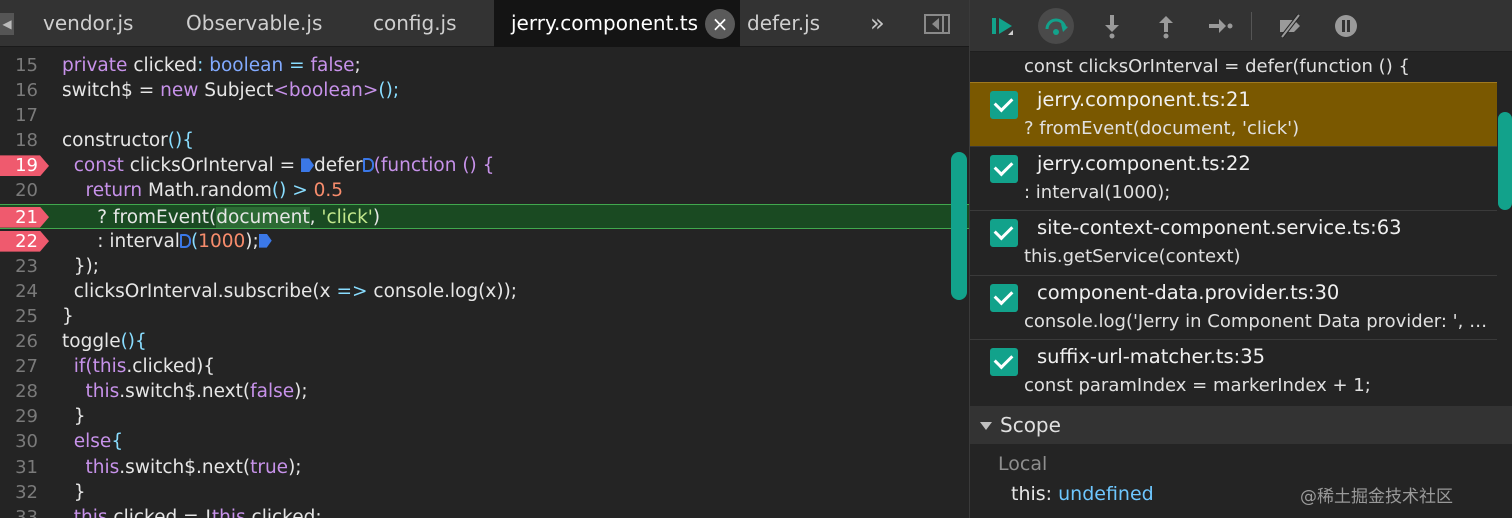 This screenshot has height=518, width=1512. I want to click on variable-name: this, so click(1028, 494).